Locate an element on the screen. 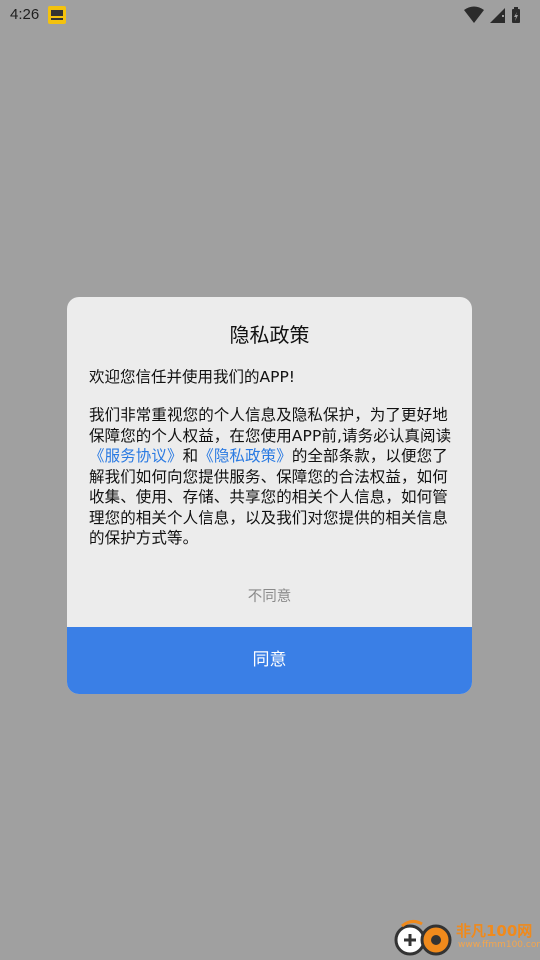 This screenshot has width=540, height=960. status-time: 4:26 is located at coordinates (25, 14).